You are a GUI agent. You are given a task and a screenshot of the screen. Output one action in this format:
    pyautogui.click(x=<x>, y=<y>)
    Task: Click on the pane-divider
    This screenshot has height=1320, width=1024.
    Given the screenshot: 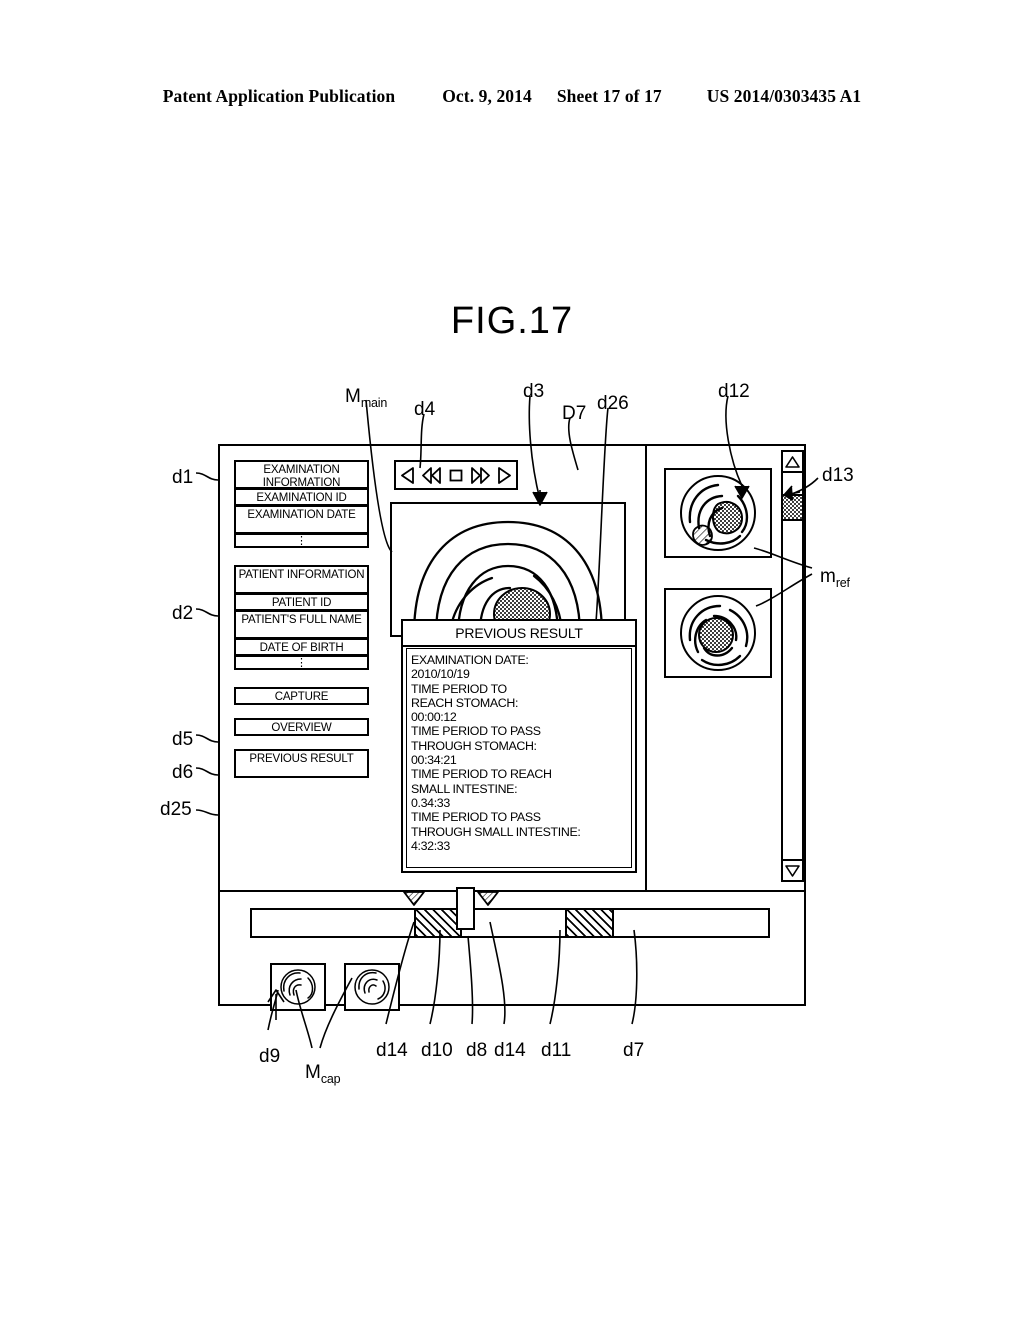 What is the action you would take?
    pyautogui.click(x=646, y=668)
    